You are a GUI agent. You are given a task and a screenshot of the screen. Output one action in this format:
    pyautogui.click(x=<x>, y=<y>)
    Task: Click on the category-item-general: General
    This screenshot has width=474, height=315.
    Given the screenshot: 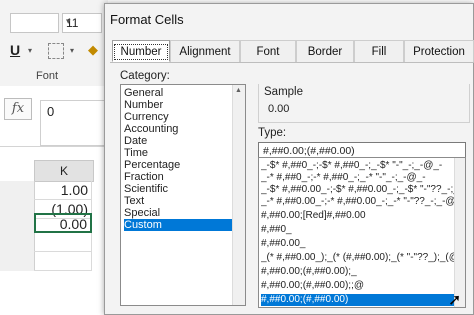 What is the action you would take?
    pyautogui.click(x=178, y=93)
    